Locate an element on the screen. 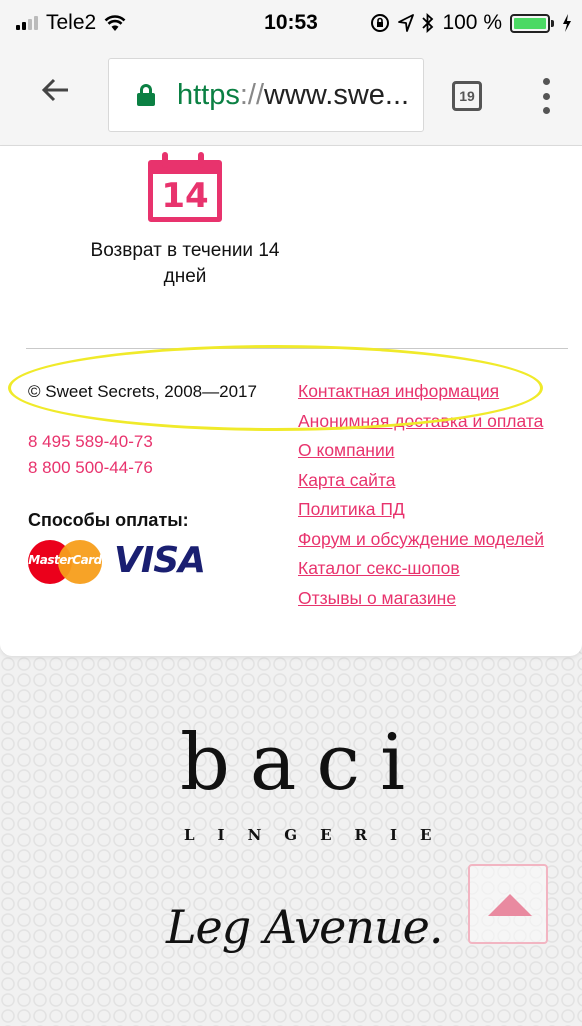 The width and height of the screenshot is (582, 1026). tab-count: 19 is located at coordinates (467, 96).